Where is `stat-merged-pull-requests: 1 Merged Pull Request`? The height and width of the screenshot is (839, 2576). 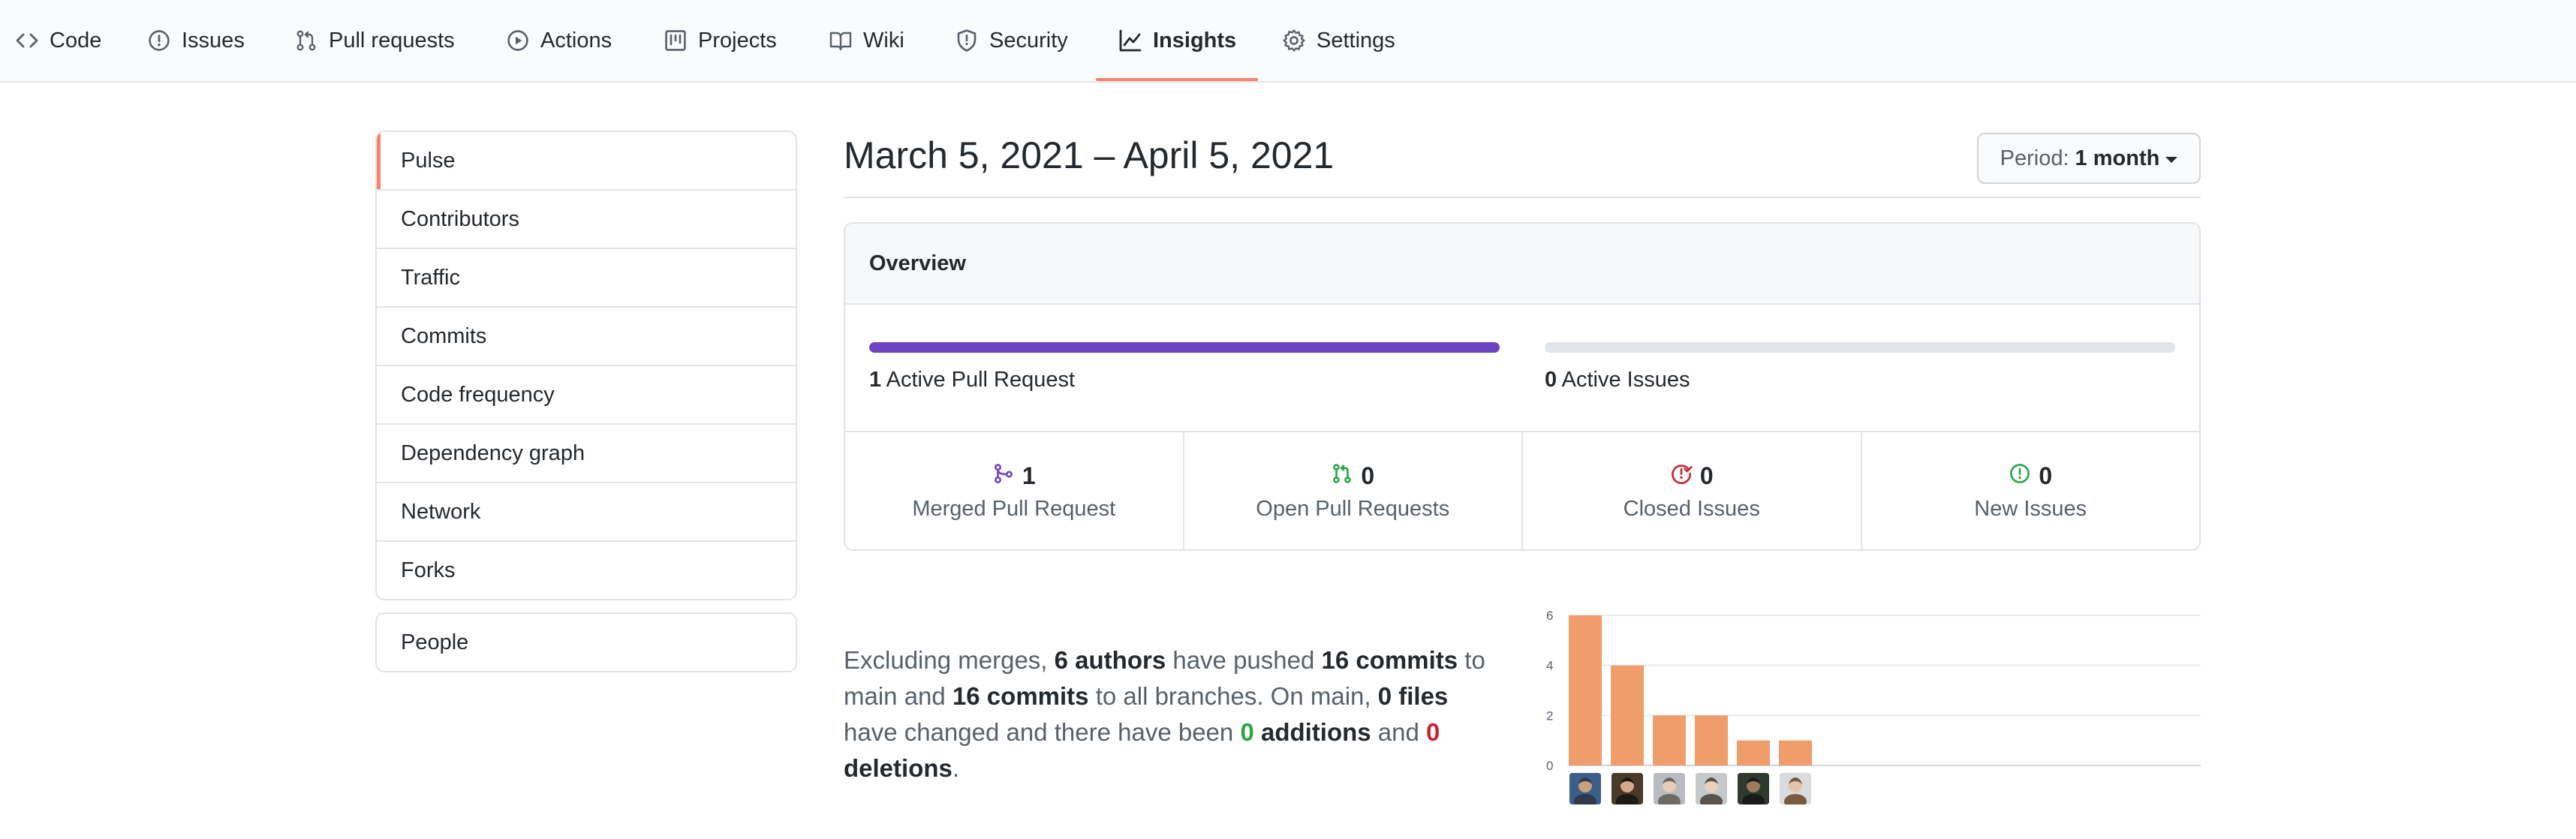
stat-merged-pull-requests: 1 Merged Pull Request is located at coordinates (1015, 490).